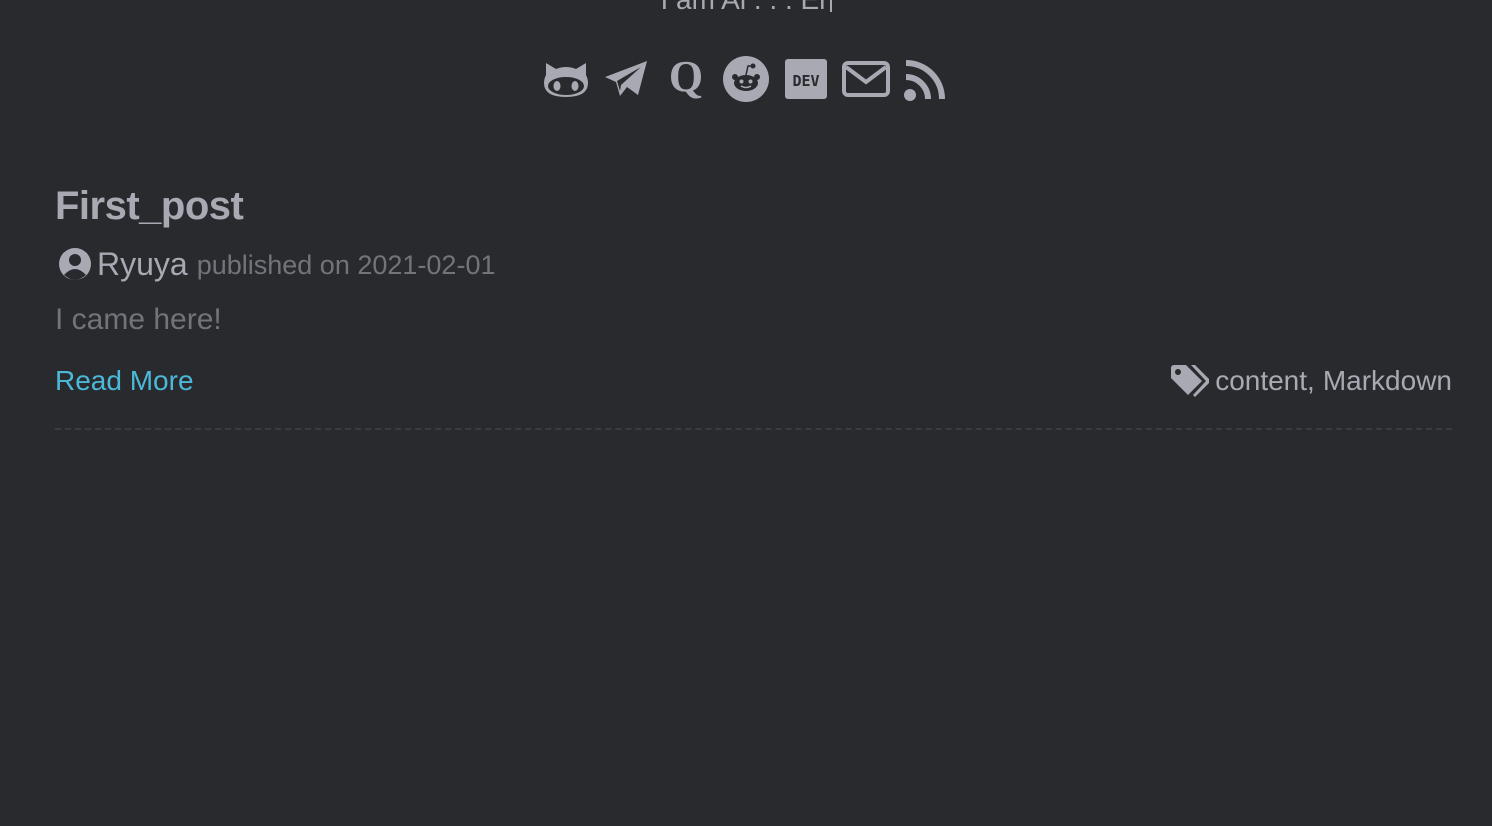  What do you see at coordinates (753, 206) in the screenshot?
I see `post-title: First_post` at bounding box center [753, 206].